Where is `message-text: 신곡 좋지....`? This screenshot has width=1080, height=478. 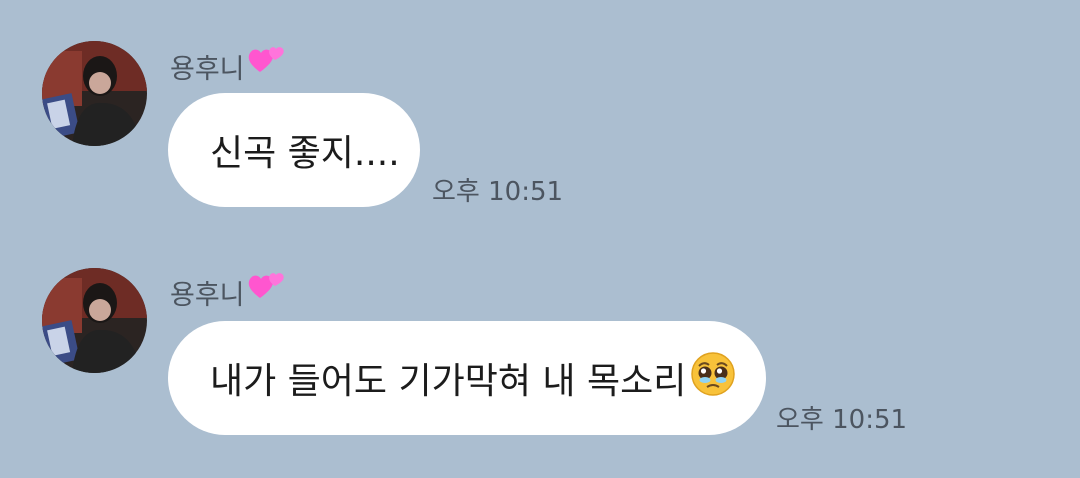 message-text: 신곡 좋지.... is located at coordinates (305, 153).